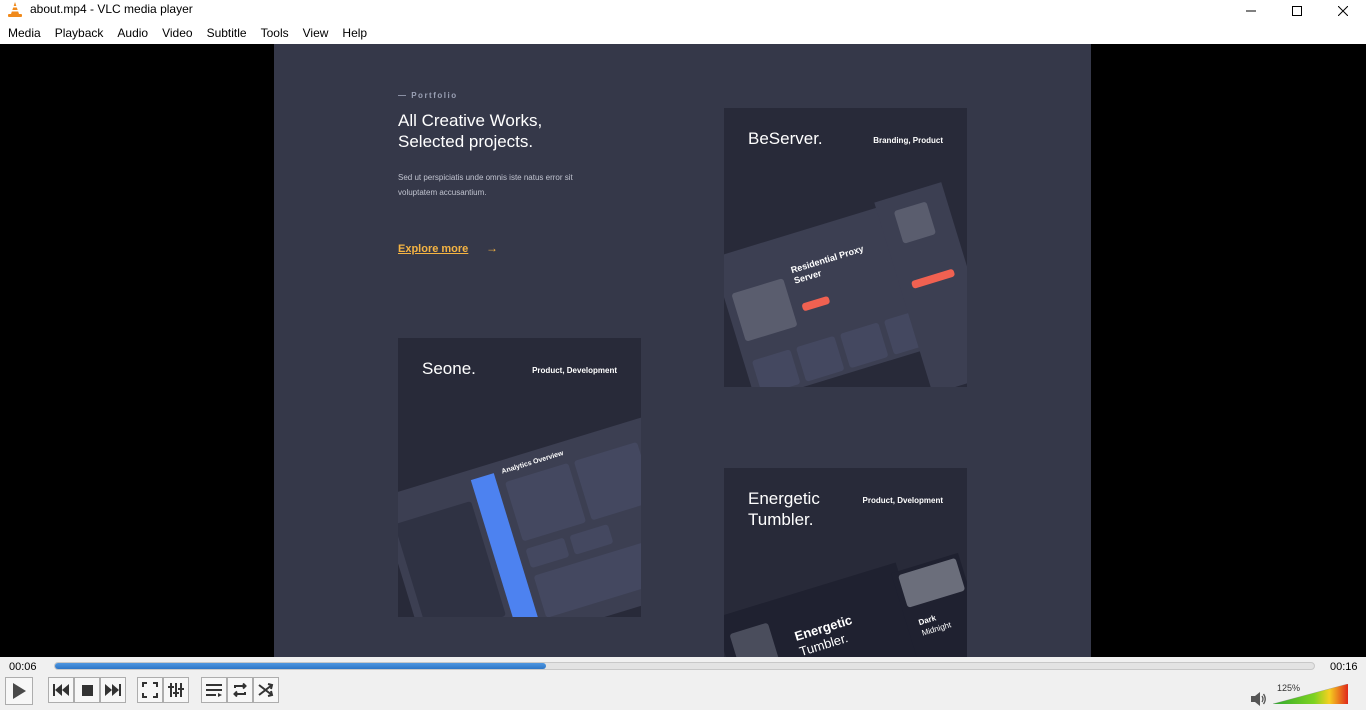 The width and height of the screenshot is (1366, 710). Describe the element at coordinates (466, 141) in the screenshot. I see `headline-line-2: Selected projects.` at that location.